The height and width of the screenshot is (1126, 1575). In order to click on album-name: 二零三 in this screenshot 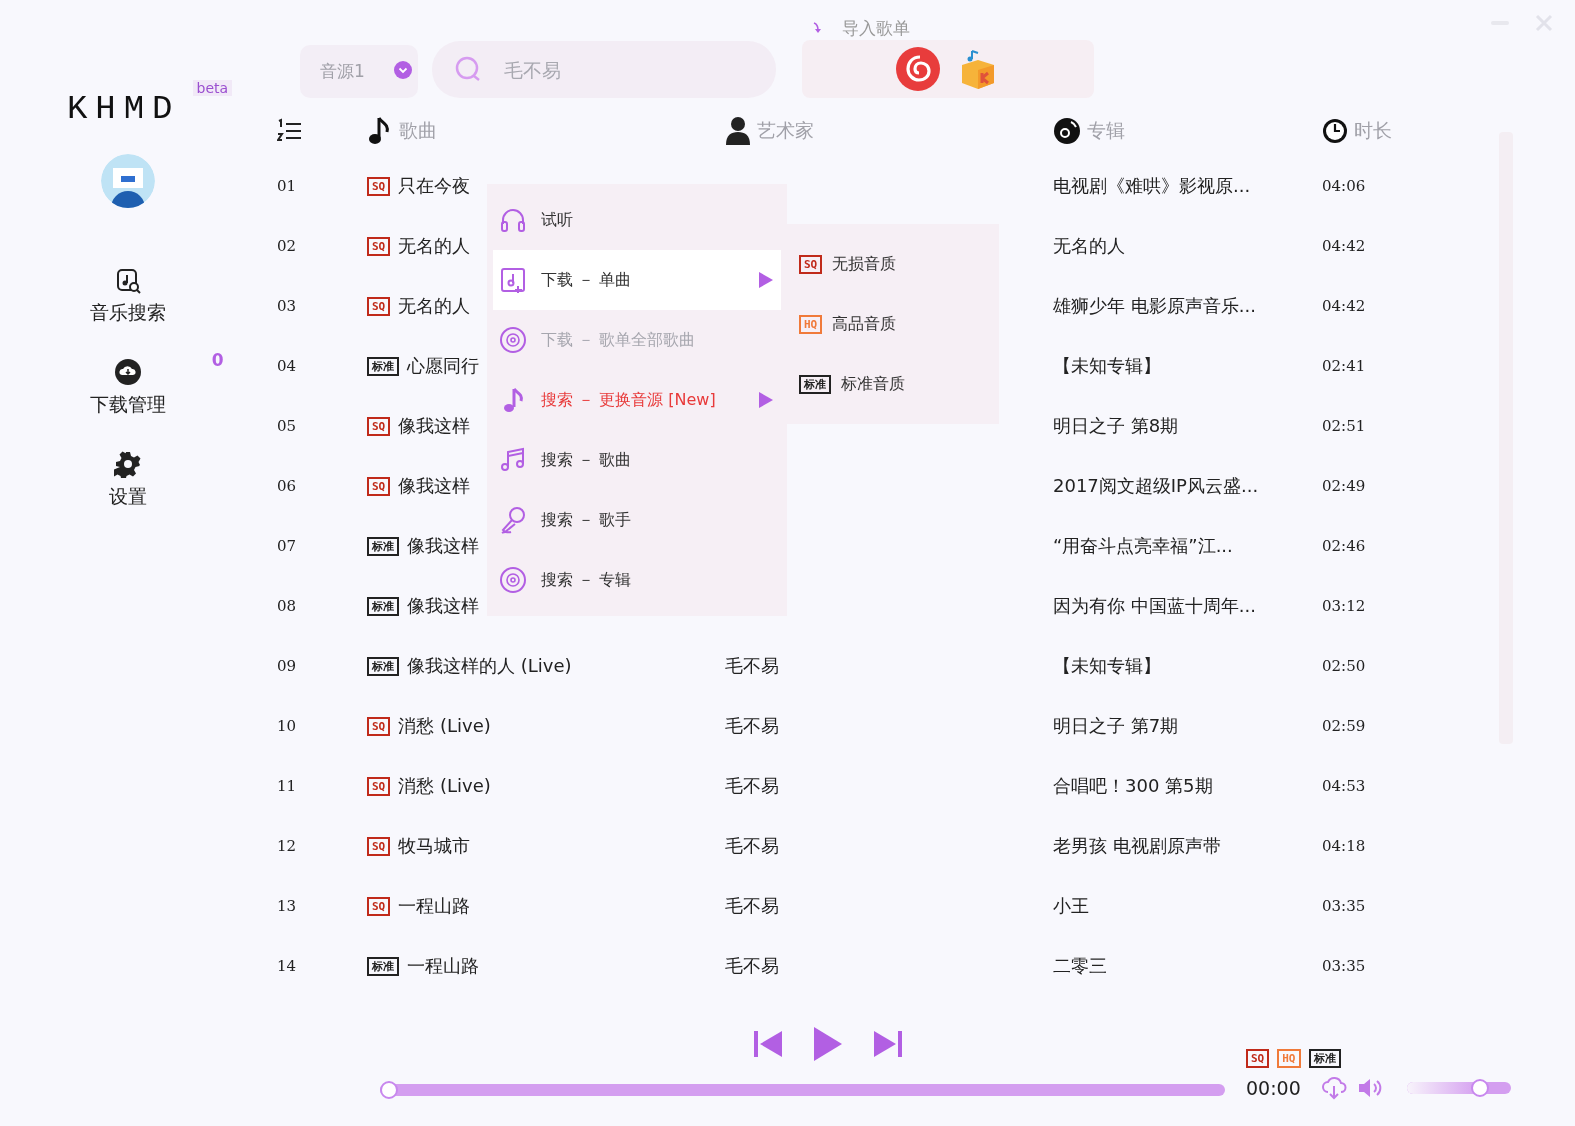, I will do `click(1080, 966)`.